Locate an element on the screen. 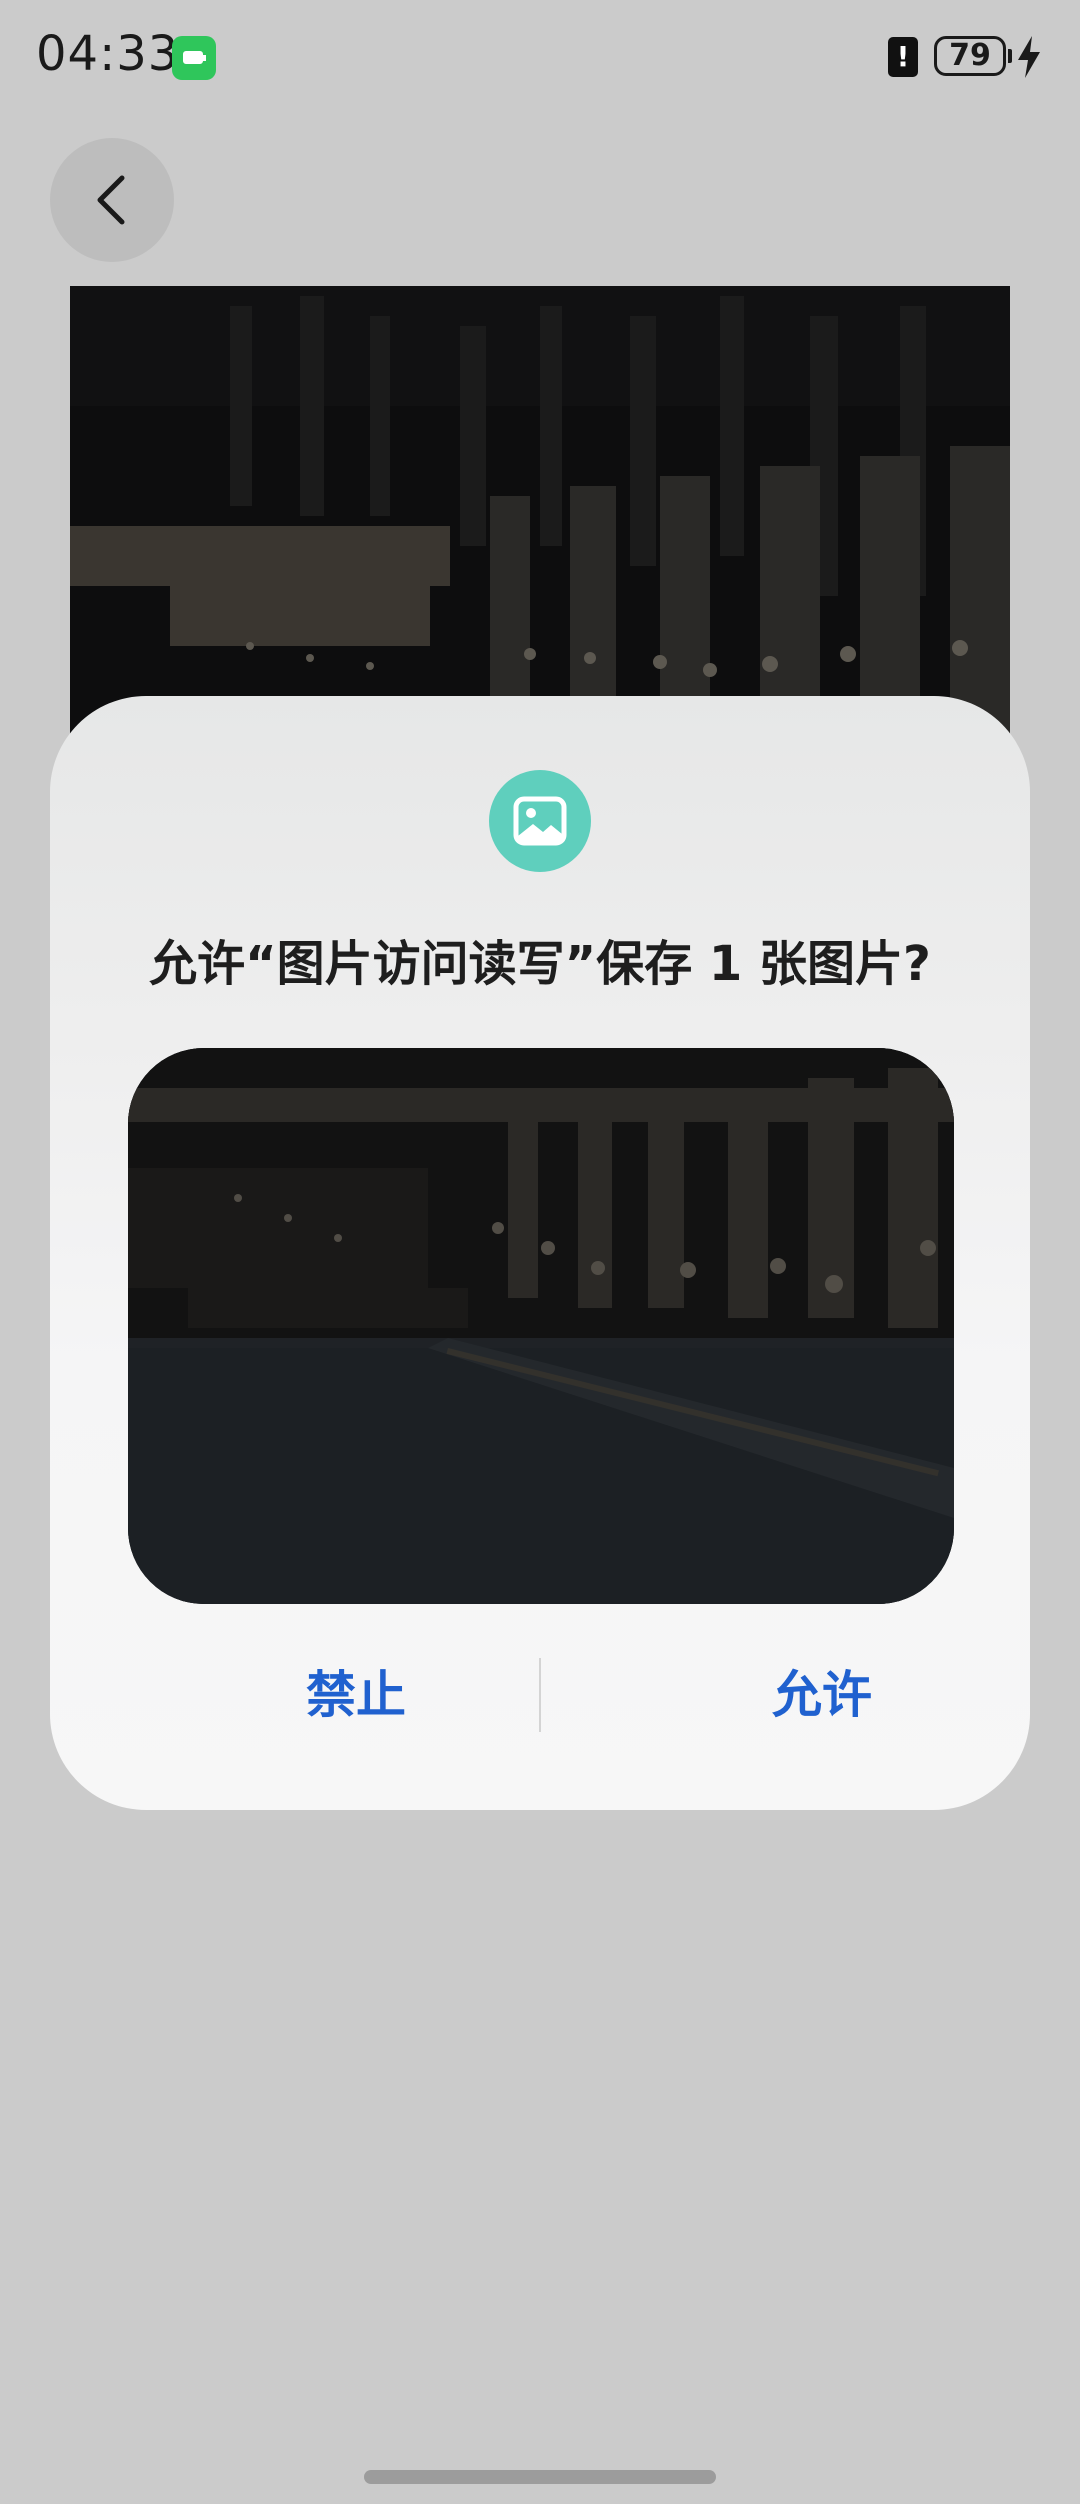 Image resolution: width=1080 pixels, height=2504 pixels. status-time: 04:33 is located at coordinates (108, 54).